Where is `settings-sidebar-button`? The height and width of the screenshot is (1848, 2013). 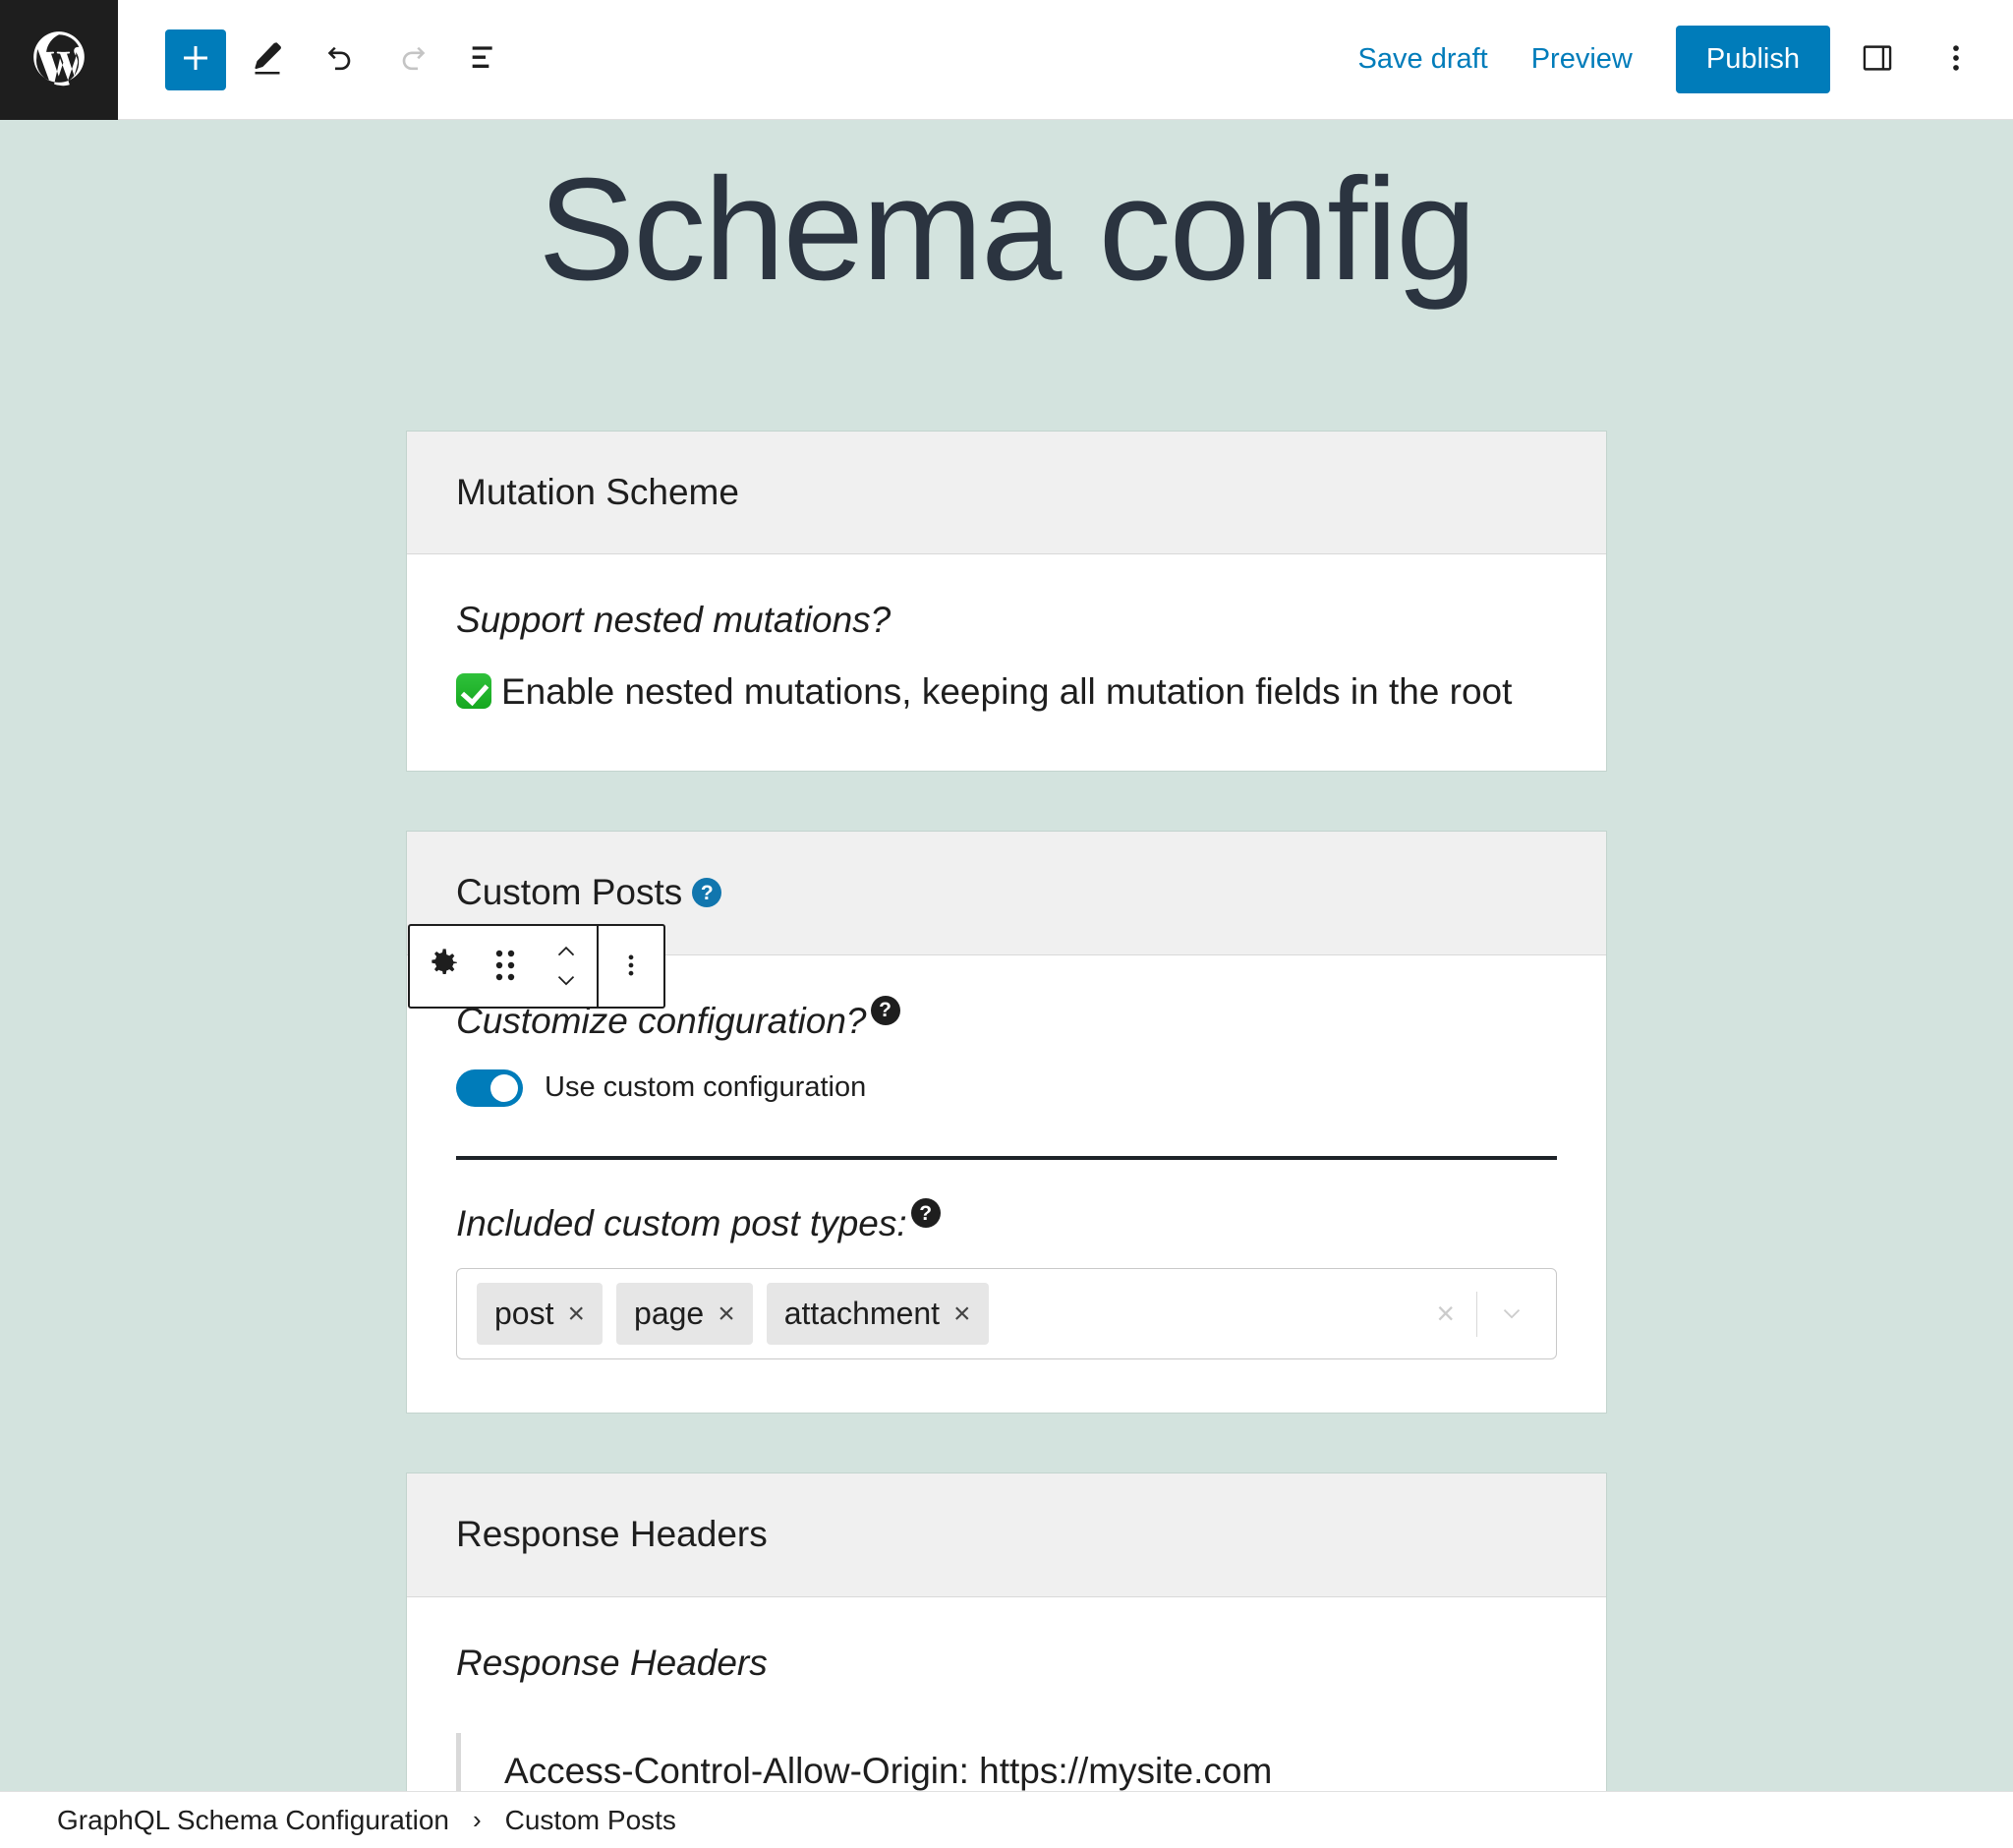 settings-sidebar-button is located at coordinates (1877, 60).